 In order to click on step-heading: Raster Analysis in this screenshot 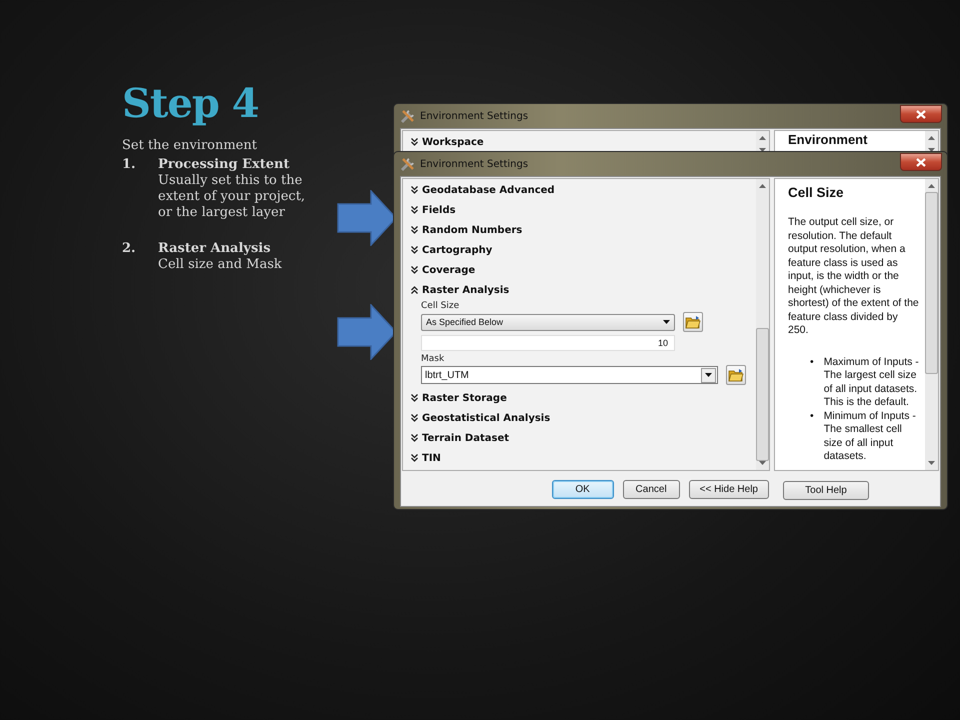, I will do `click(215, 248)`.